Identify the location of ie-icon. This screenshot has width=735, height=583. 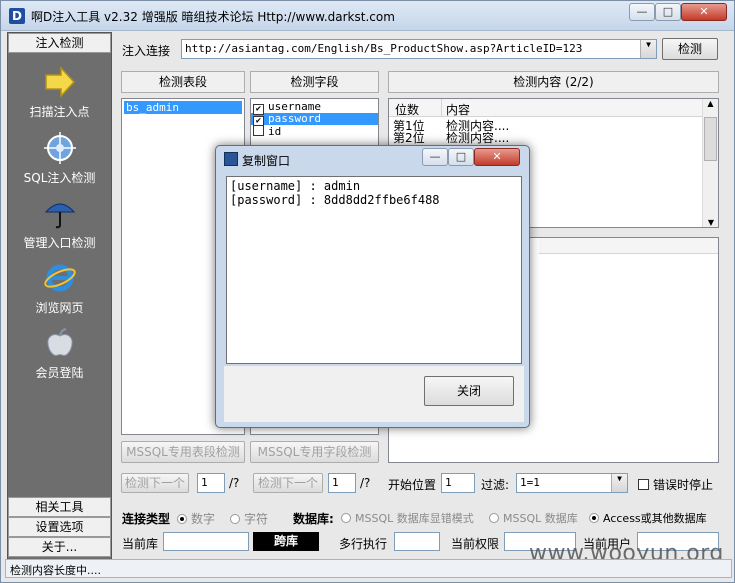
(59, 278).